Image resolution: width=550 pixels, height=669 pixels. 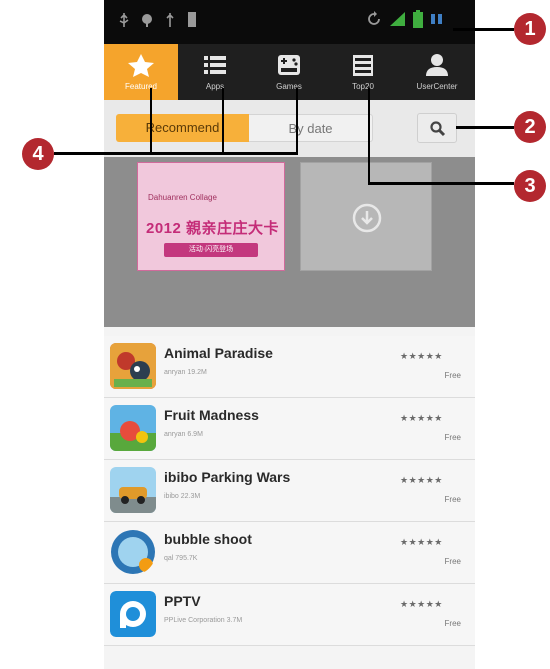 I want to click on banner-placeholder, so click(x=366, y=216).